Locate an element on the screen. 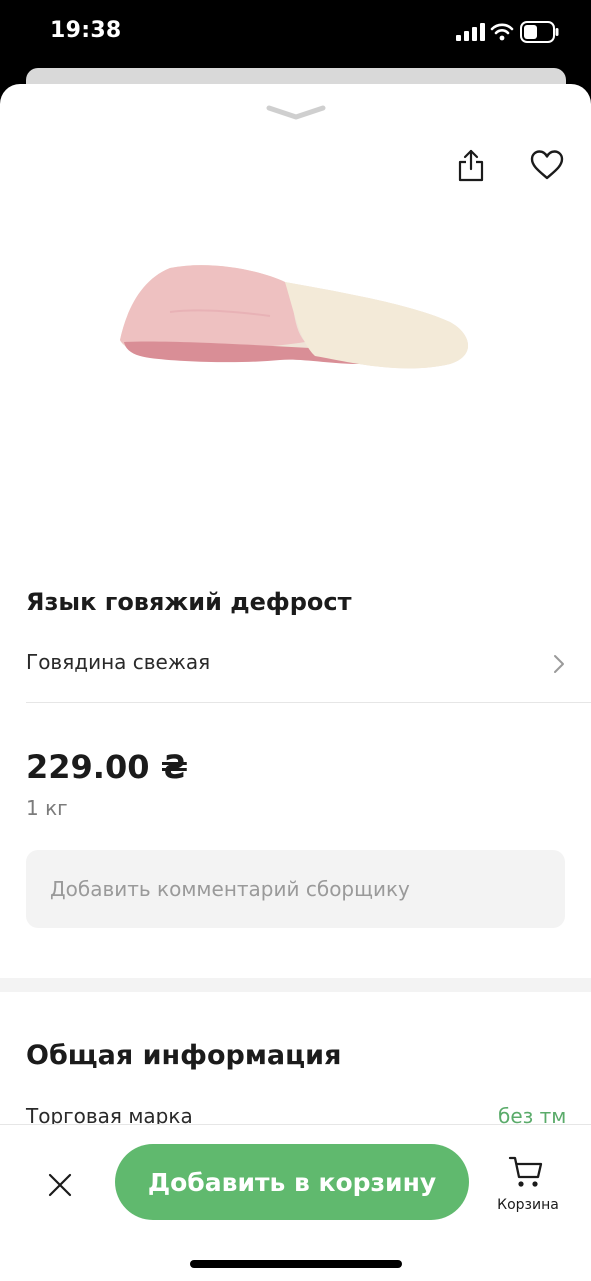 Image resolution: width=591 pixels, height=1281 pixels. category-label: Говядина свежая is located at coordinates (118, 662).